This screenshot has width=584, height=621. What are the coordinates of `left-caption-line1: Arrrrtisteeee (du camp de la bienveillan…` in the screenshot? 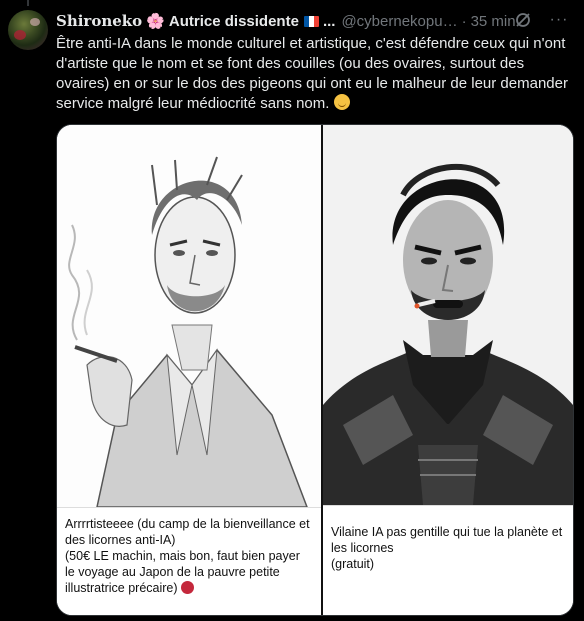 It's located at (187, 532).